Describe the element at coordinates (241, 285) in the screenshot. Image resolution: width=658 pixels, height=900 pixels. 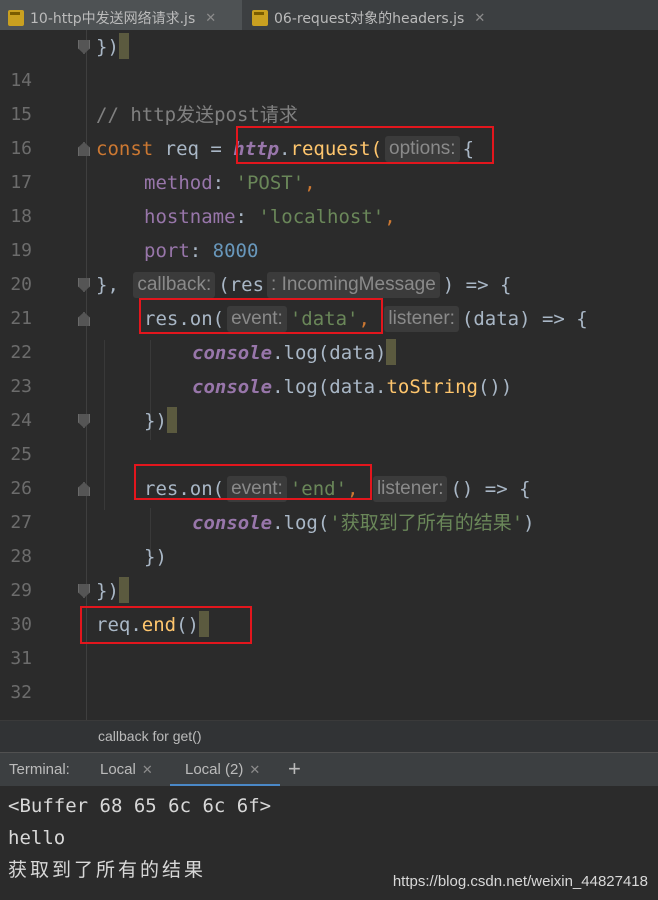
I see `code-token: (res` at that location.